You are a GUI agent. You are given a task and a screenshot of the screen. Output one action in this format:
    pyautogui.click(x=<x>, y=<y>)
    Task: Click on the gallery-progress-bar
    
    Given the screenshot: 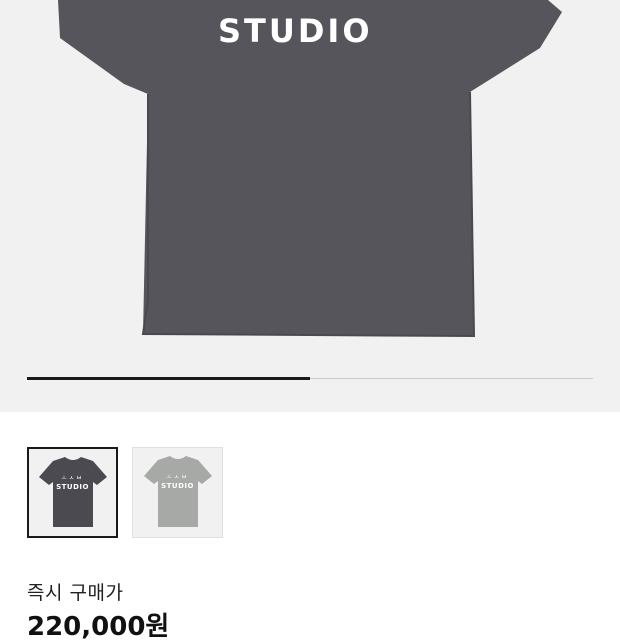 What is the action you would take?
    pyautogui.click(x=310, y=378)
    